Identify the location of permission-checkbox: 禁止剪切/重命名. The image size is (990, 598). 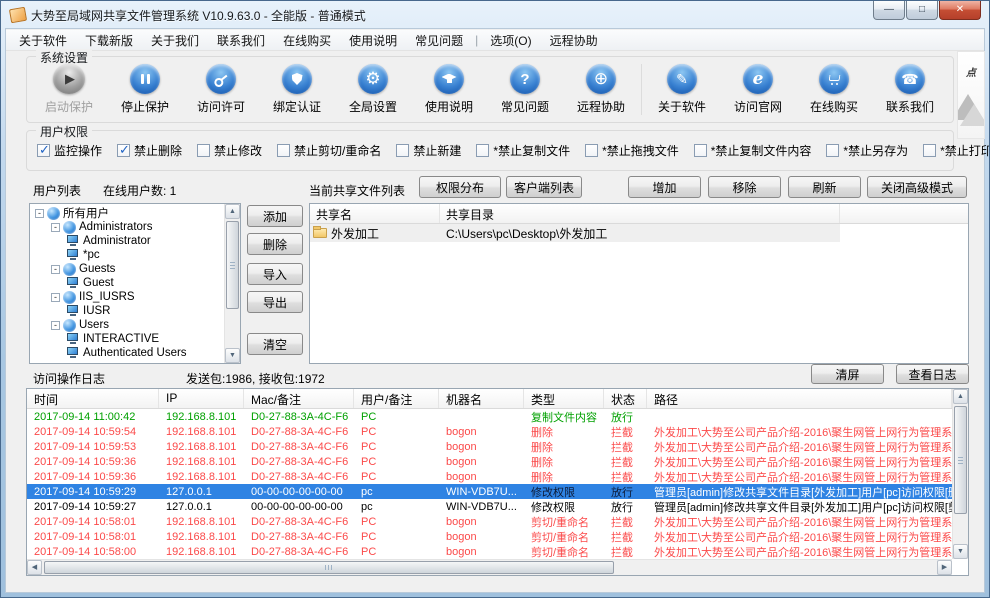
(329, 150).